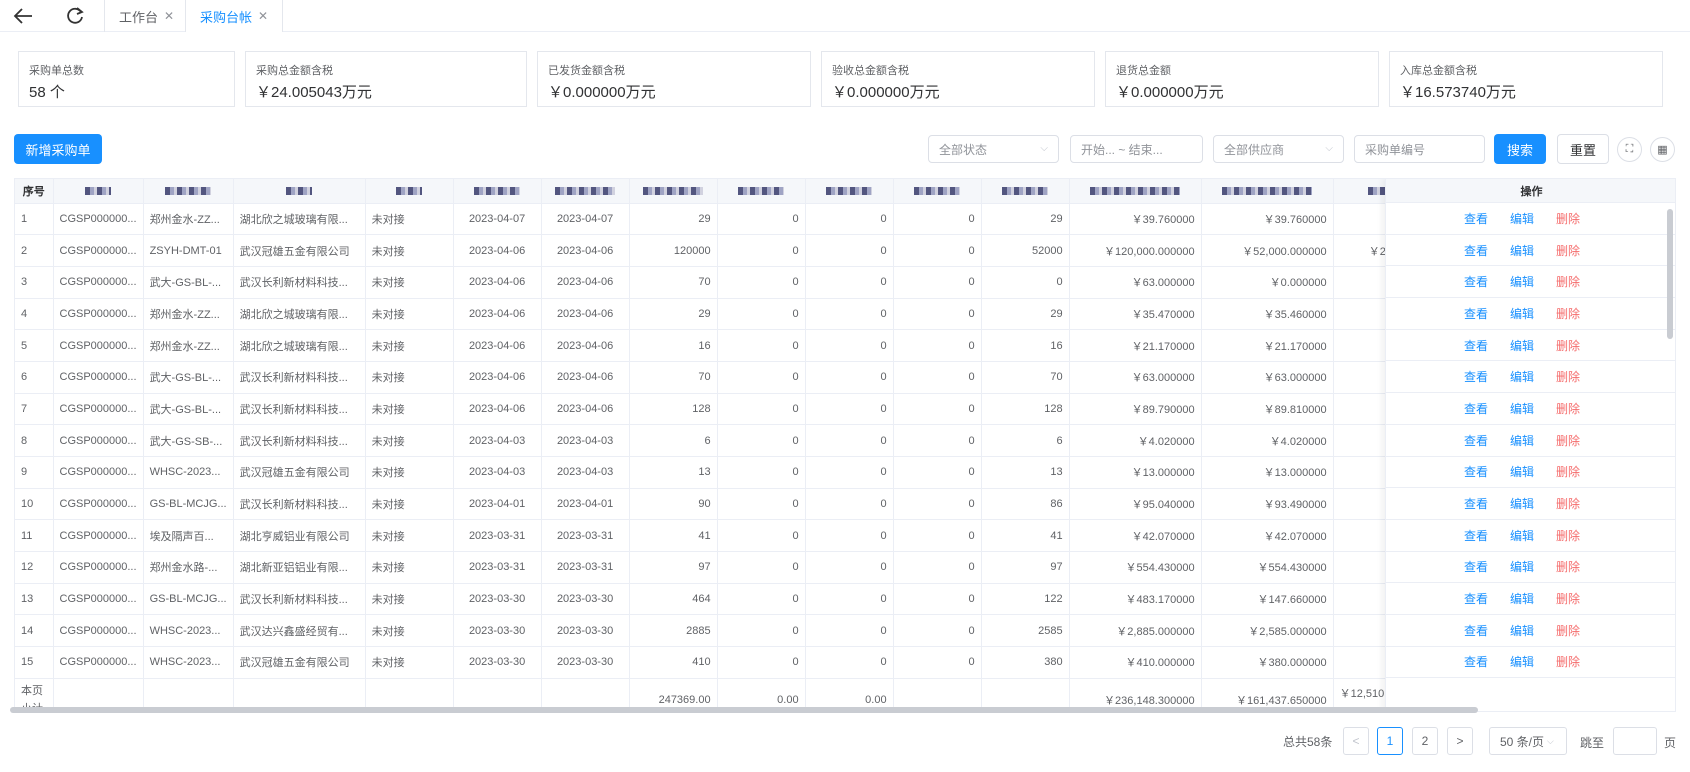 The height and width of the screenshot is (772, 1690). Describe the element at coordinates (1438, 71) in the screenshot. I see `stat-label: 入库总金额含税` at that location.